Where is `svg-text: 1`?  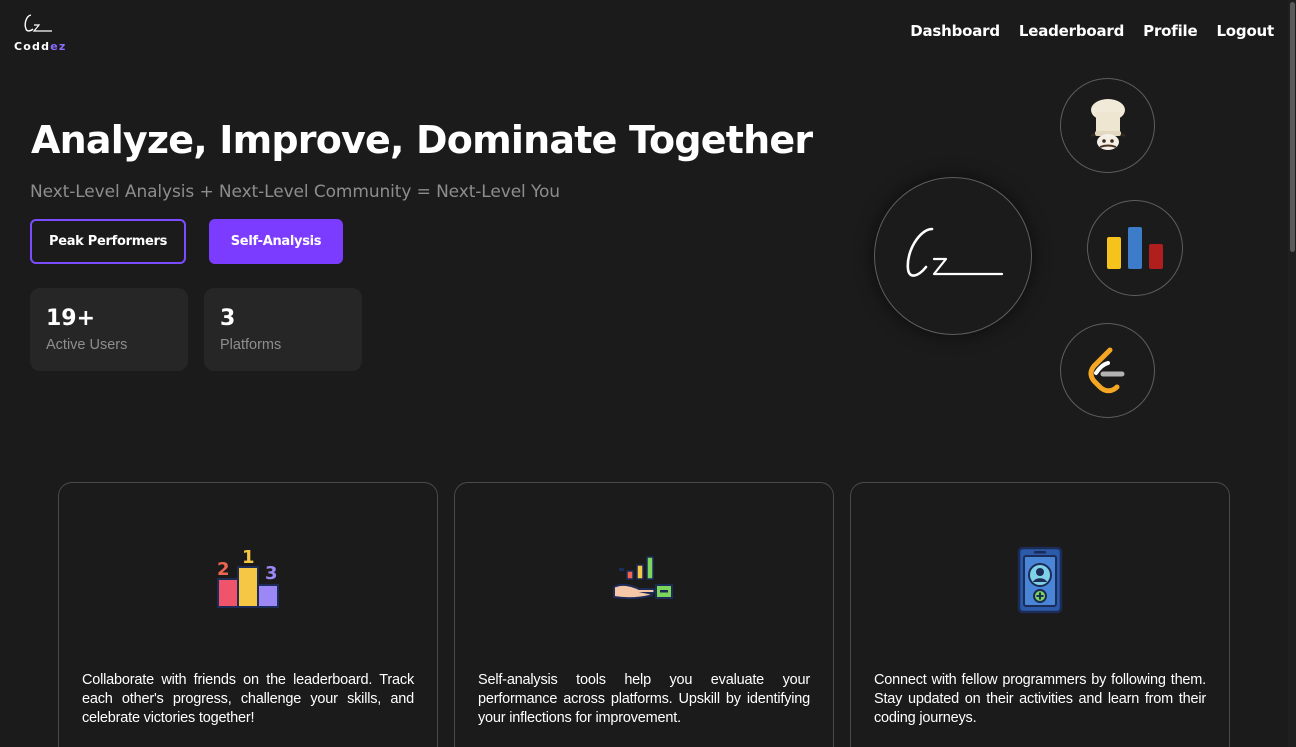
svg-text: 1 is located at coordinates (248, 557).